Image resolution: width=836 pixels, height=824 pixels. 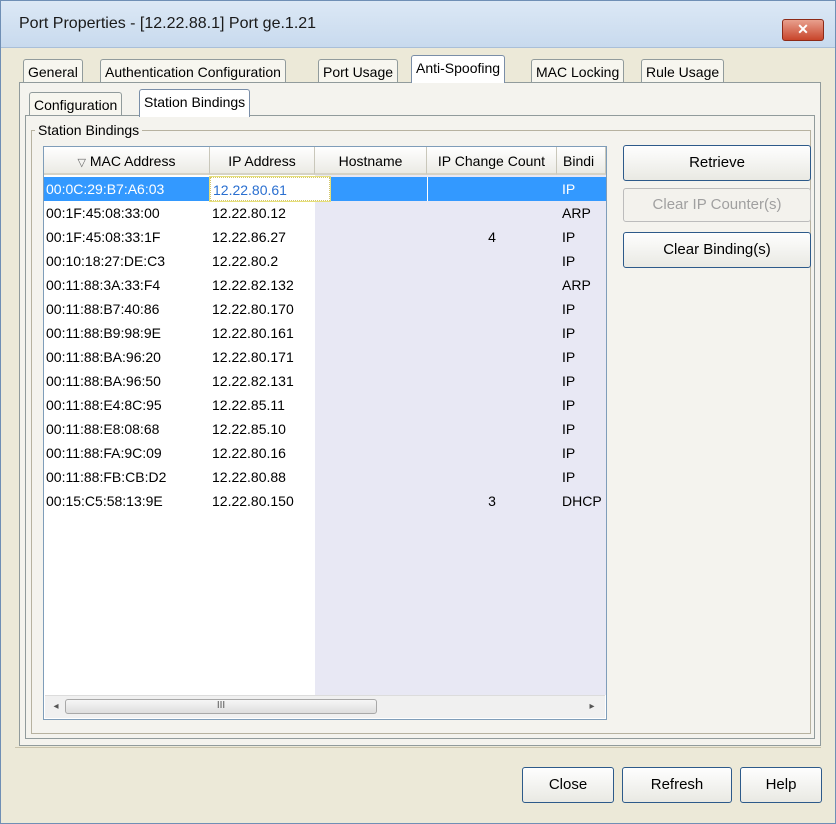 I want to click on cell-mac: 00:10:18:27:DE:C3, so click(x=106, y=261).